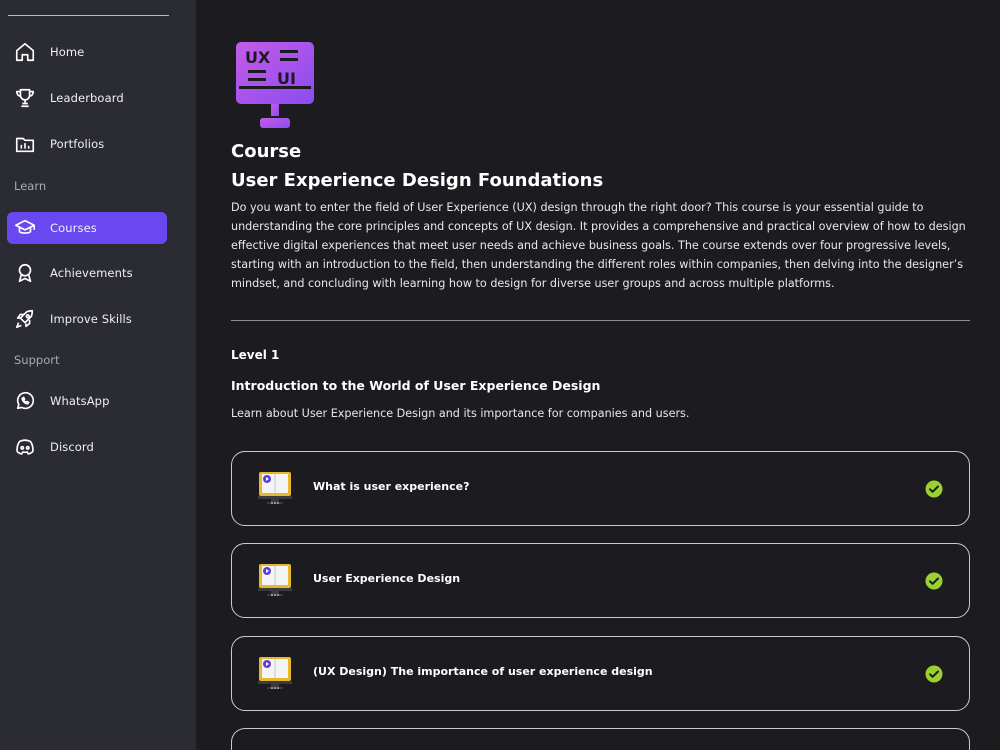 This screenshot has width=1000, height=750. What do you see at coordinates (600, 320) in the screenshot?
I see `divider` at bounding box center [600, 320].